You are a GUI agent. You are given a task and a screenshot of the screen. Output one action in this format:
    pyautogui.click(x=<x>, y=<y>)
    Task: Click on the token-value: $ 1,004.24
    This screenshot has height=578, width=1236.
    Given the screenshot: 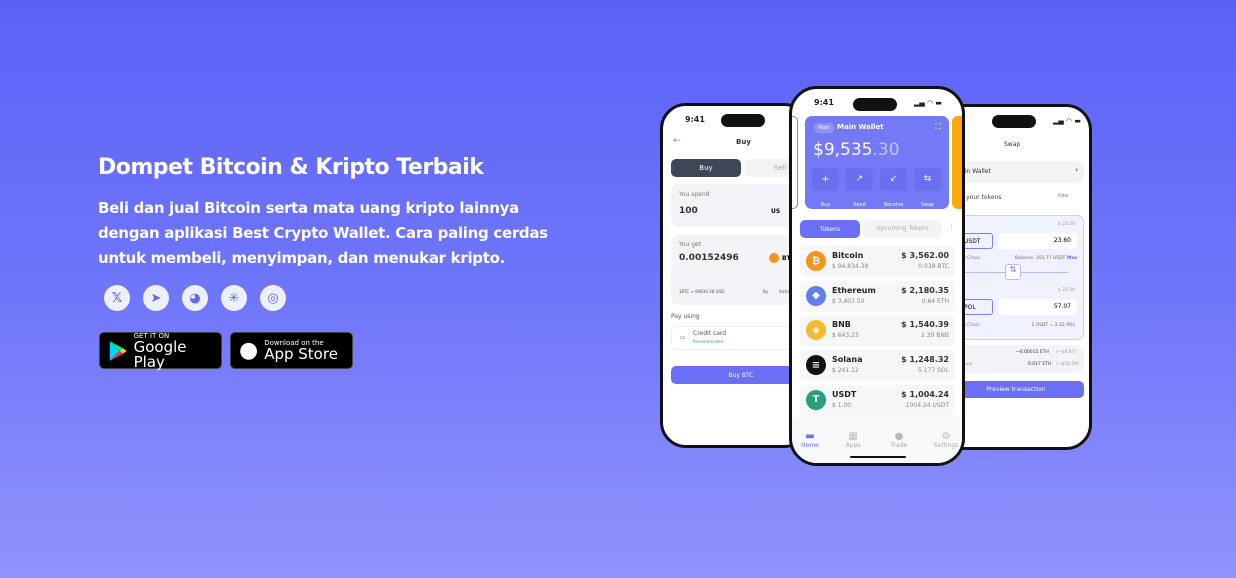 What is the action you would take?
    pyautogui.click(x=925, y=394)
    